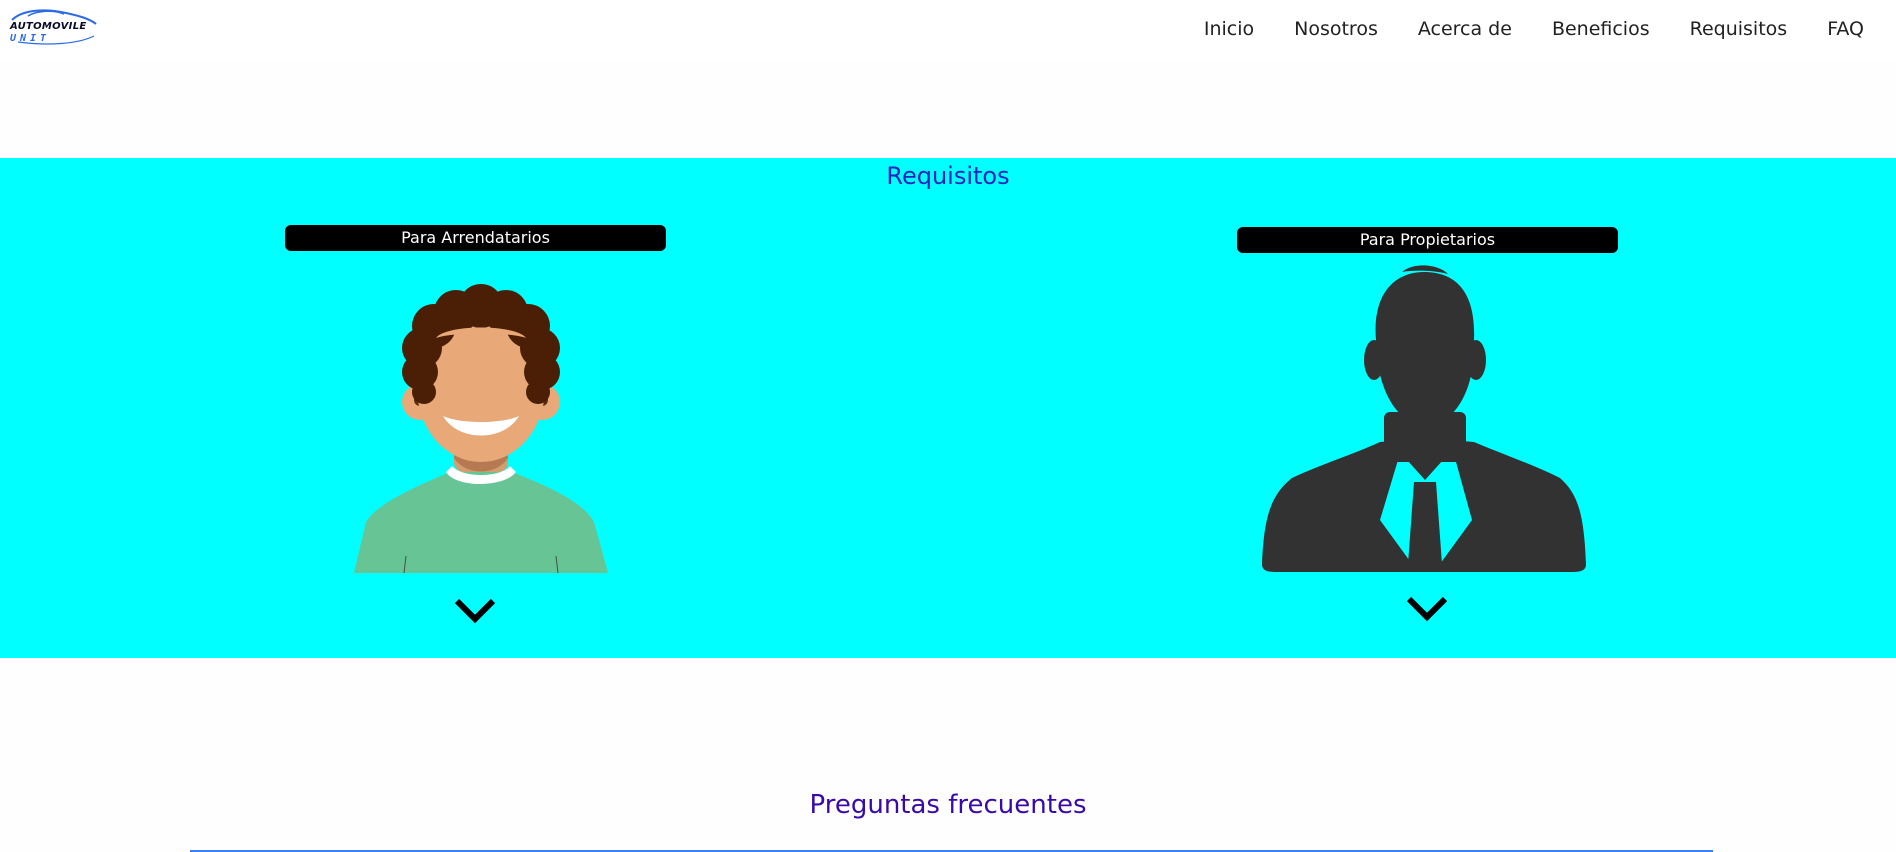 Image resolution: width=1896 pixels, height=852 pixels. What do you see at coordinates (1229, 29) in the screenshot?
I see `nav-link-inicio: Inicio` at bounding box center [1229, 29].